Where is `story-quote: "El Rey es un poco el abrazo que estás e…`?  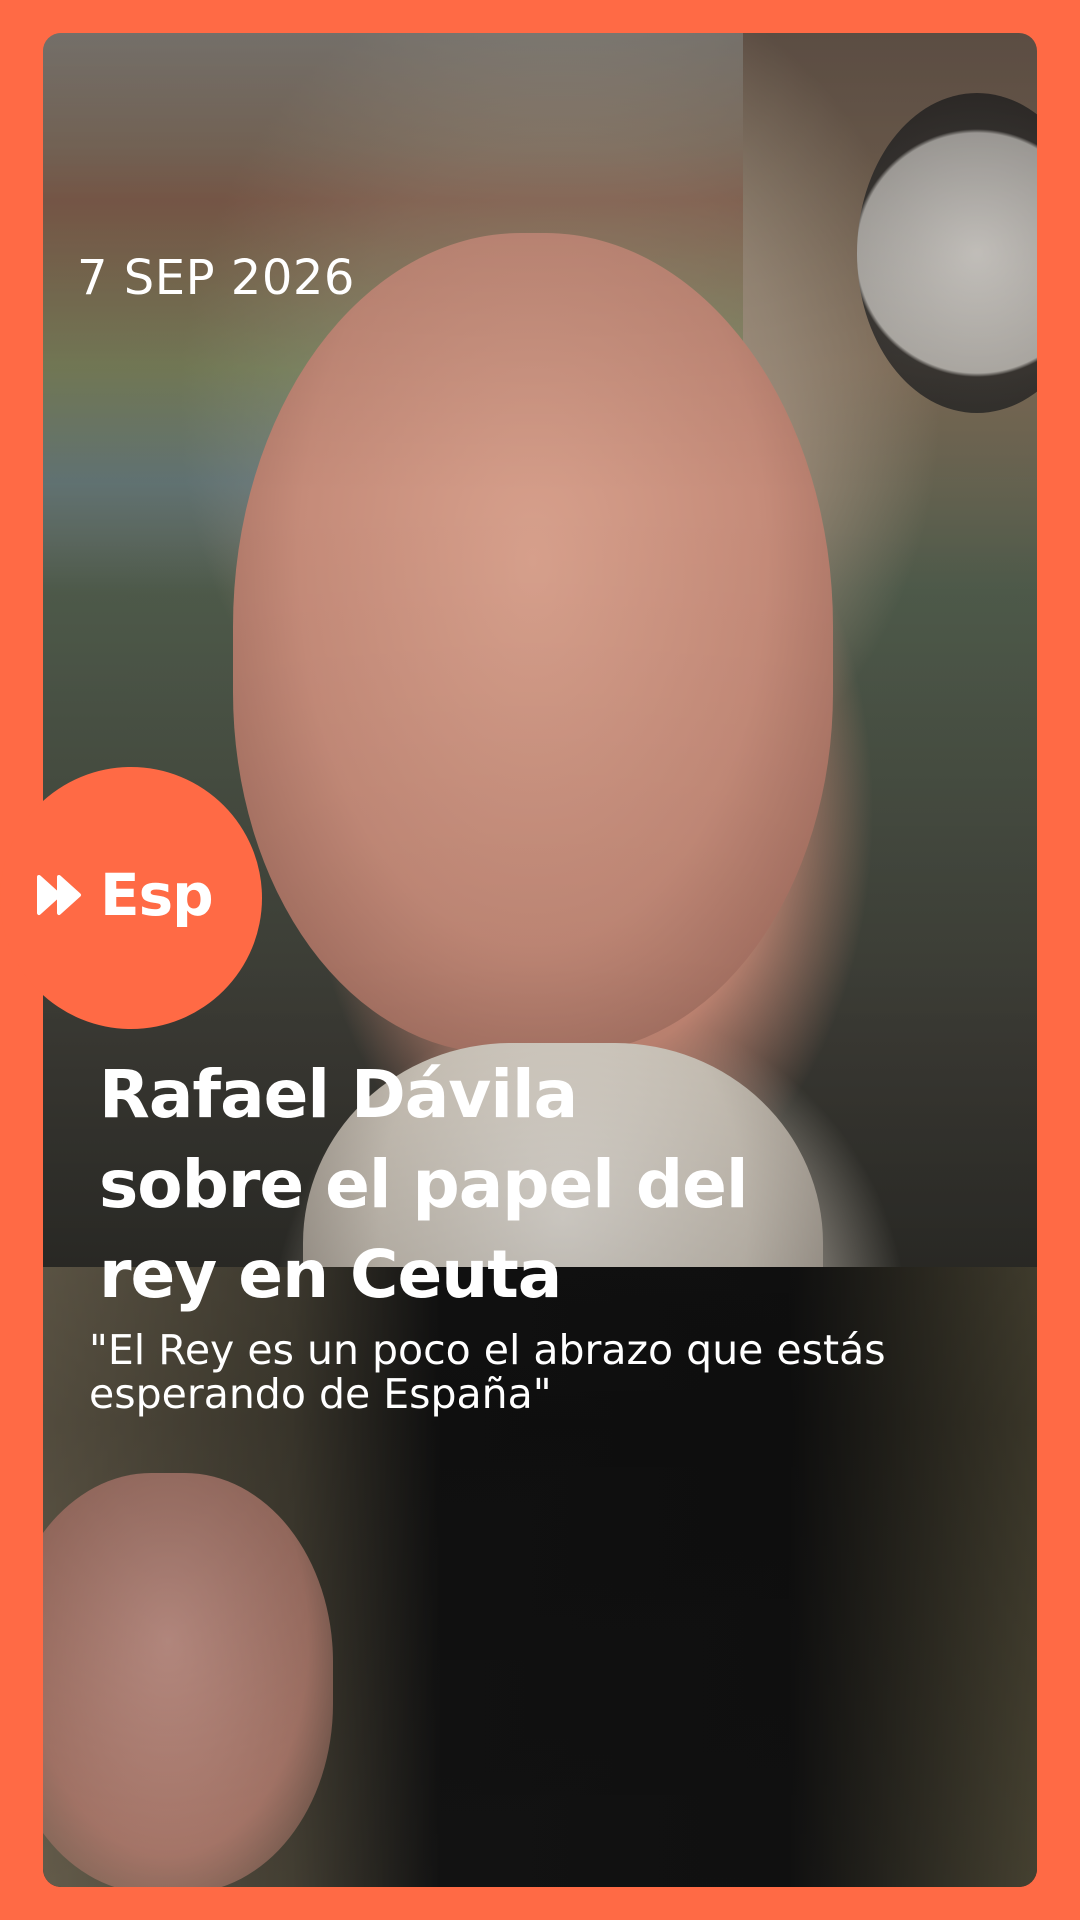
story-quote: "El Rey es un poco el abrazo que estás e… is located at coordinates (549, 1372).